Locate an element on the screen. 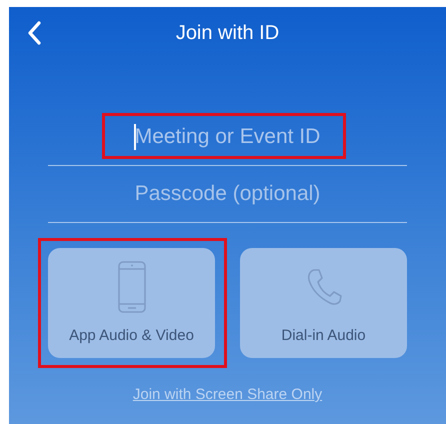 This screenshot has width=446, height=424. screen-title: Join with ID is located at coordinates (228, 33).